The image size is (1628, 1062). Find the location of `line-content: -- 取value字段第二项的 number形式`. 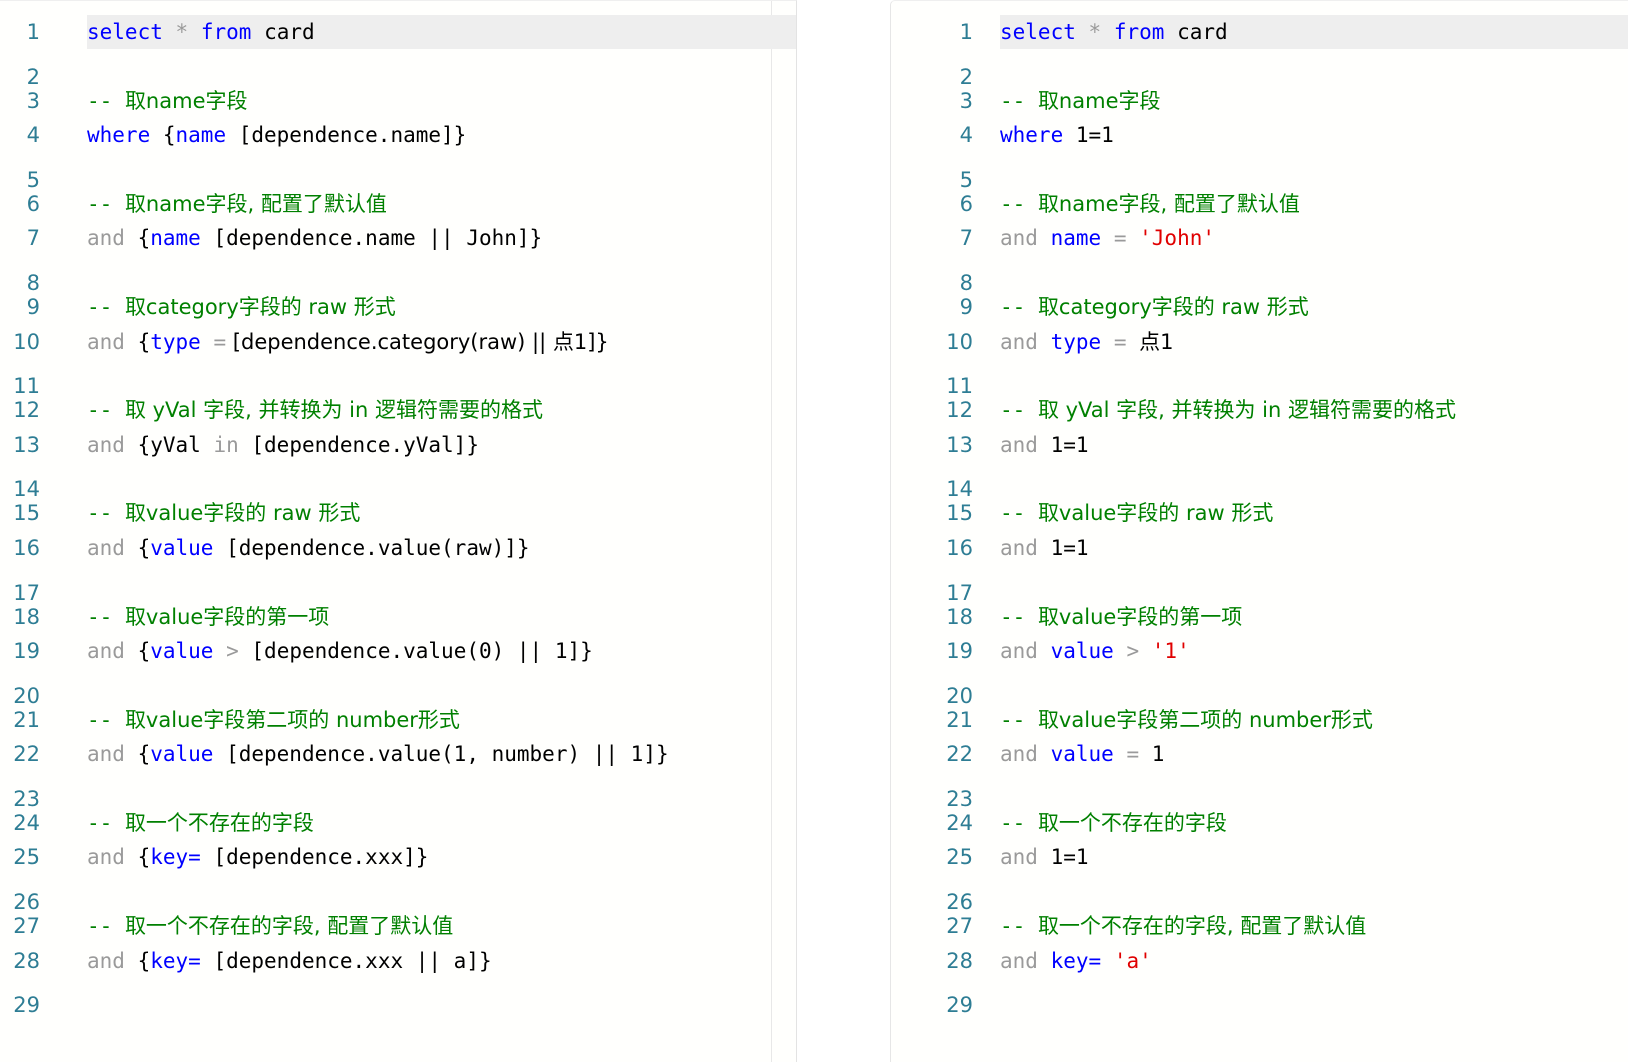

line-content: -- 取value字段第二项的 number形式 is located at coordinates (441, 720).